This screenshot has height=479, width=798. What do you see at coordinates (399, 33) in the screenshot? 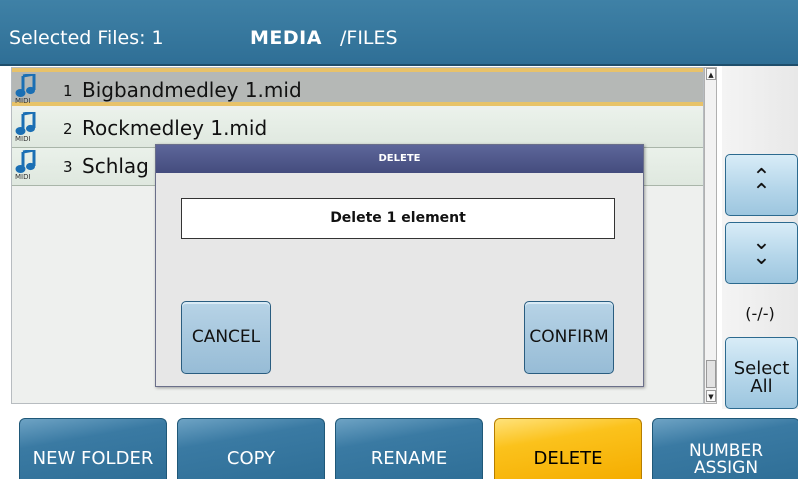
I see `header-bar: Selected Files: 1 MEDIA /FILES` at bounding box center [399, 33].